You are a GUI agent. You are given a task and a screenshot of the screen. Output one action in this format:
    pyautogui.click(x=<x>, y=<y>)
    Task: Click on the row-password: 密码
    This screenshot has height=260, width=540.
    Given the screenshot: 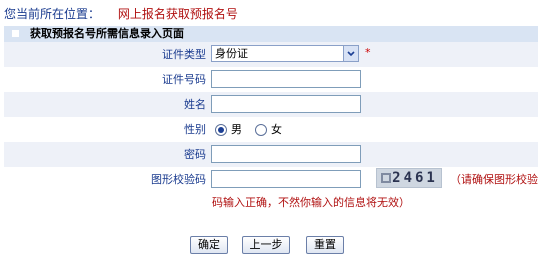 What is the action you would take?
    pyautogui.click(x=271, y=154)
    